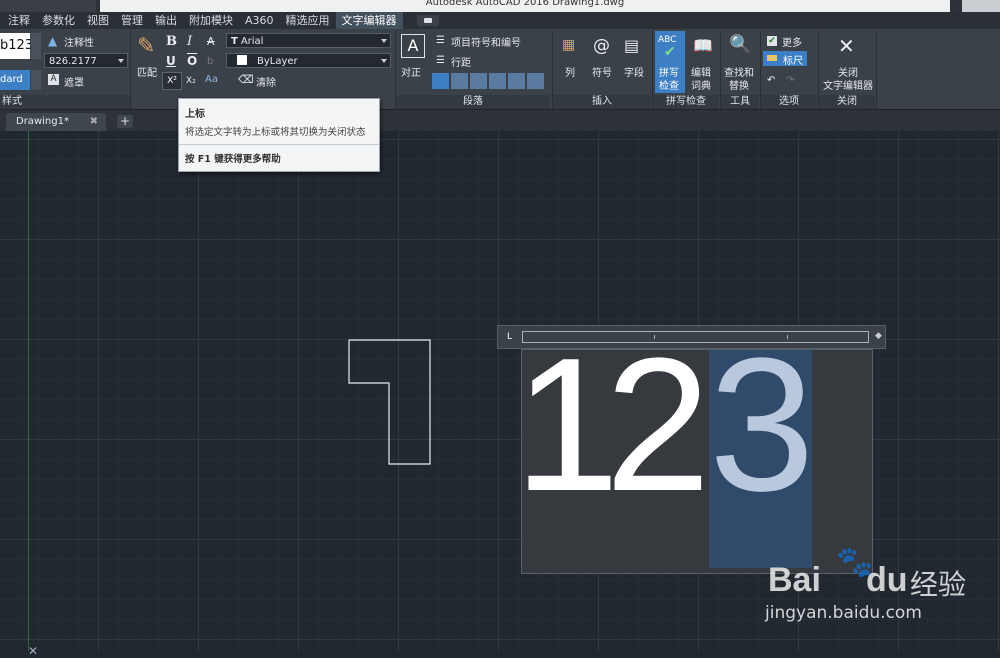 The height and width of the screenshot is (658, 1000). Describe the element at coordinates (670, 52) in the screenshot. I see `checkmark-icon: ✔` at that location.